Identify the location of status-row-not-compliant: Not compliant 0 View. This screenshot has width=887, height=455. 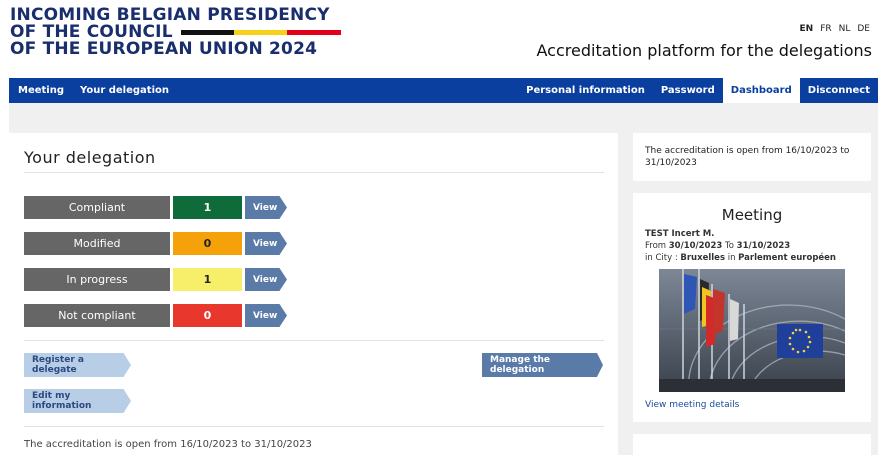
(155, 315).